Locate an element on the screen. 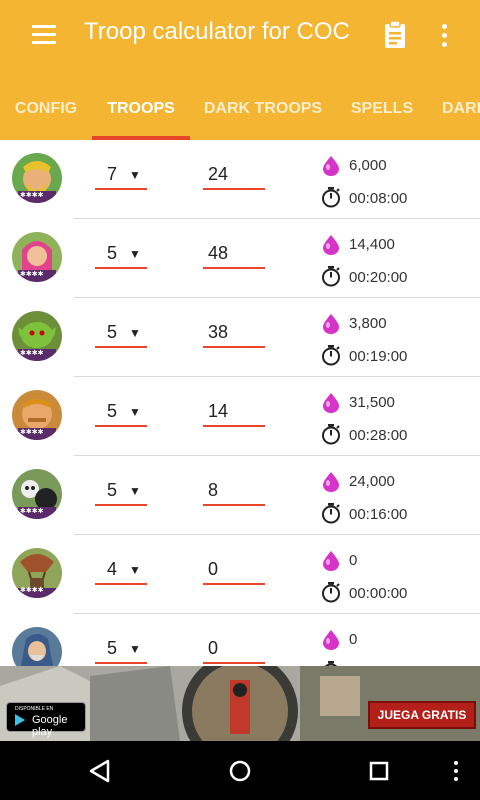  more-options-icon is located at coordinates (444, 35).